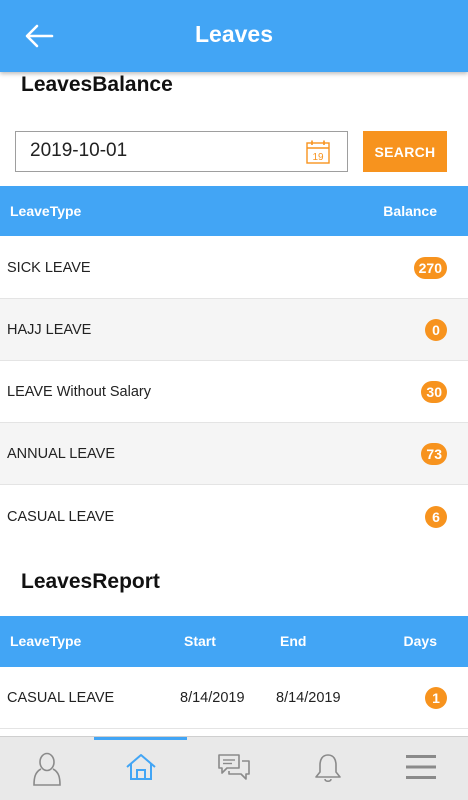  What do you see at coordinates (61, 454) in the screenshot?
I see `leave-type-label: ANNUAL LEAVE` at bounding box center [61, 454].